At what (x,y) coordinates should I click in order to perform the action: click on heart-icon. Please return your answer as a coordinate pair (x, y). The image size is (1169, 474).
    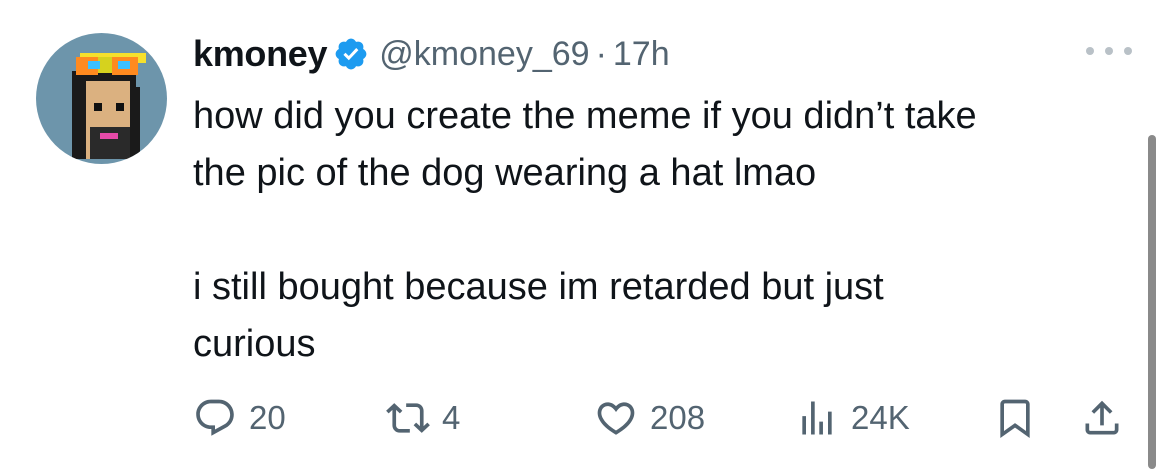
    Looking at the image, I should click on (616, 418).